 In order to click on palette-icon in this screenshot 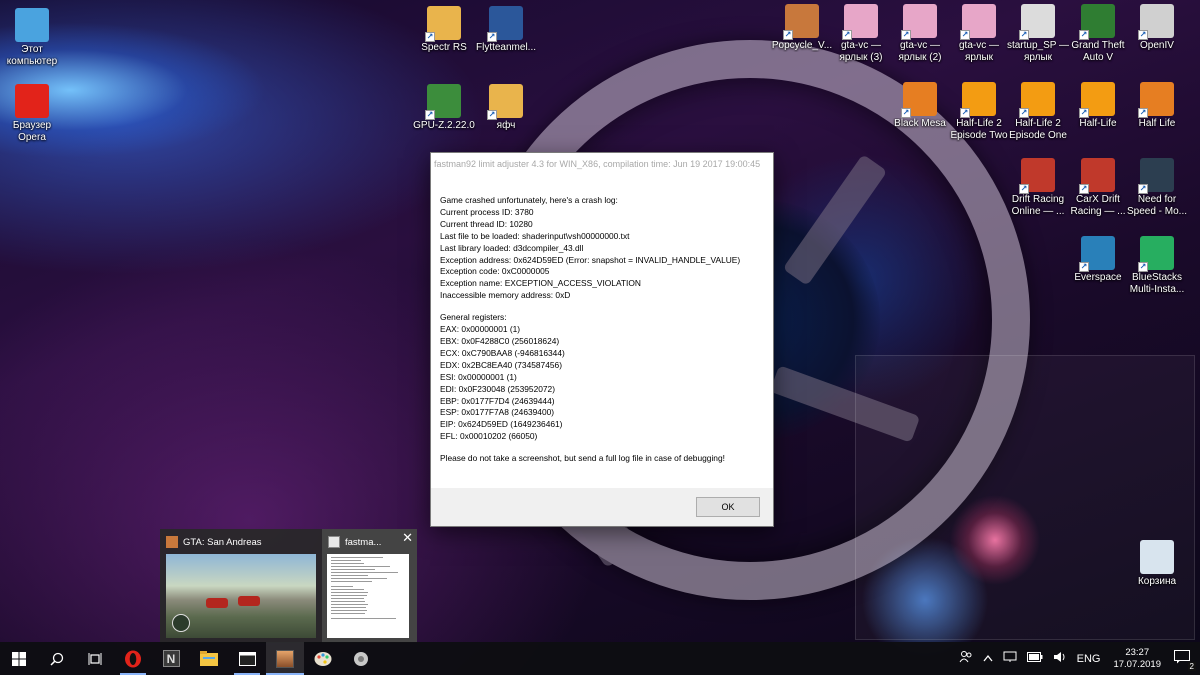, I will do `click(323, 658)`.